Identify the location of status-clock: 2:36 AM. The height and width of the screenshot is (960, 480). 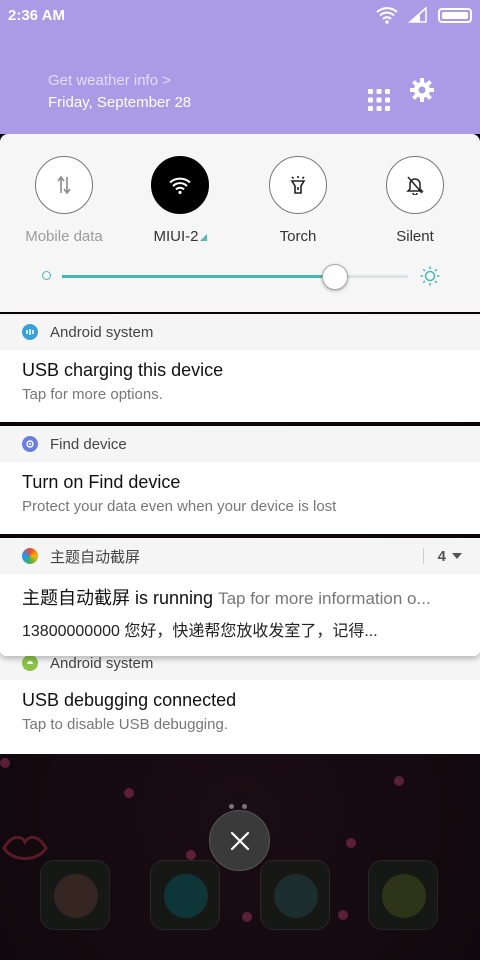
(36, 15).